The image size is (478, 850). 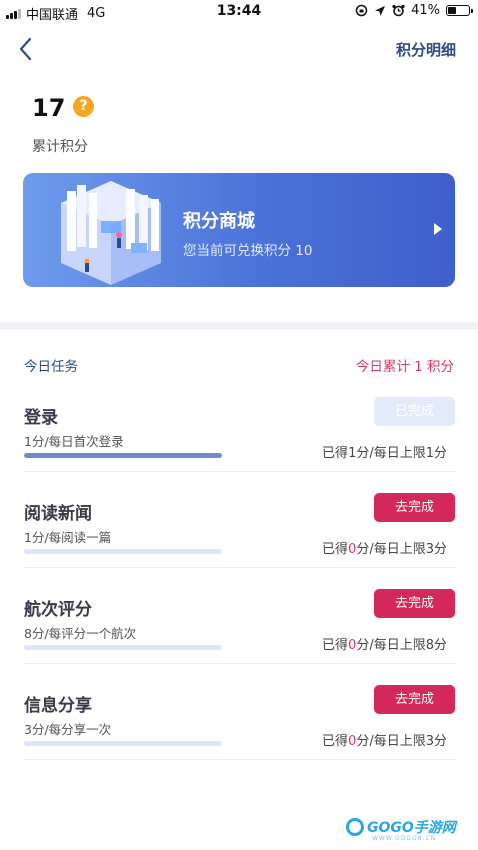 What do you see at coordinates (239, 326) in the screenshot?
I see `section-divider` at bounding box center [239, 326].